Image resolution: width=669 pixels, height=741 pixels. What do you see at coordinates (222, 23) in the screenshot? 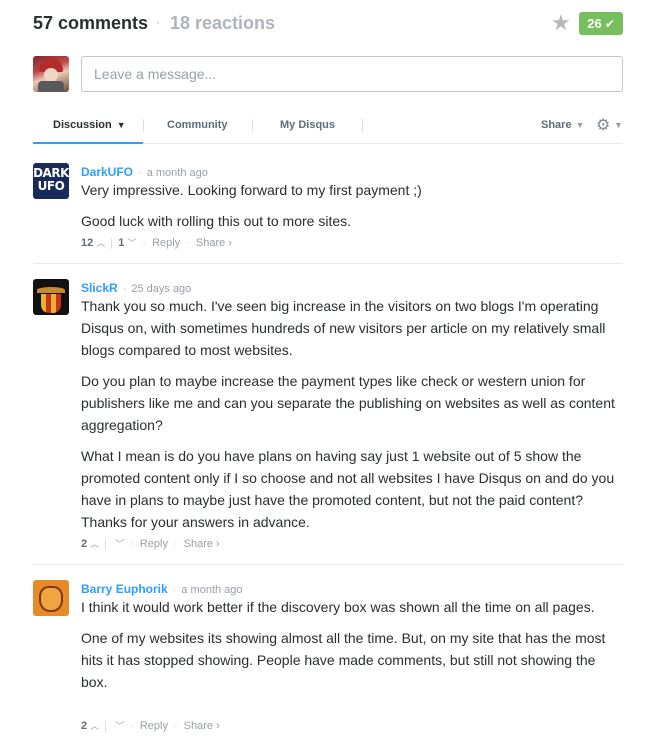
I see `reactions-count: 18 reactions` at bounding box center [222, 23].